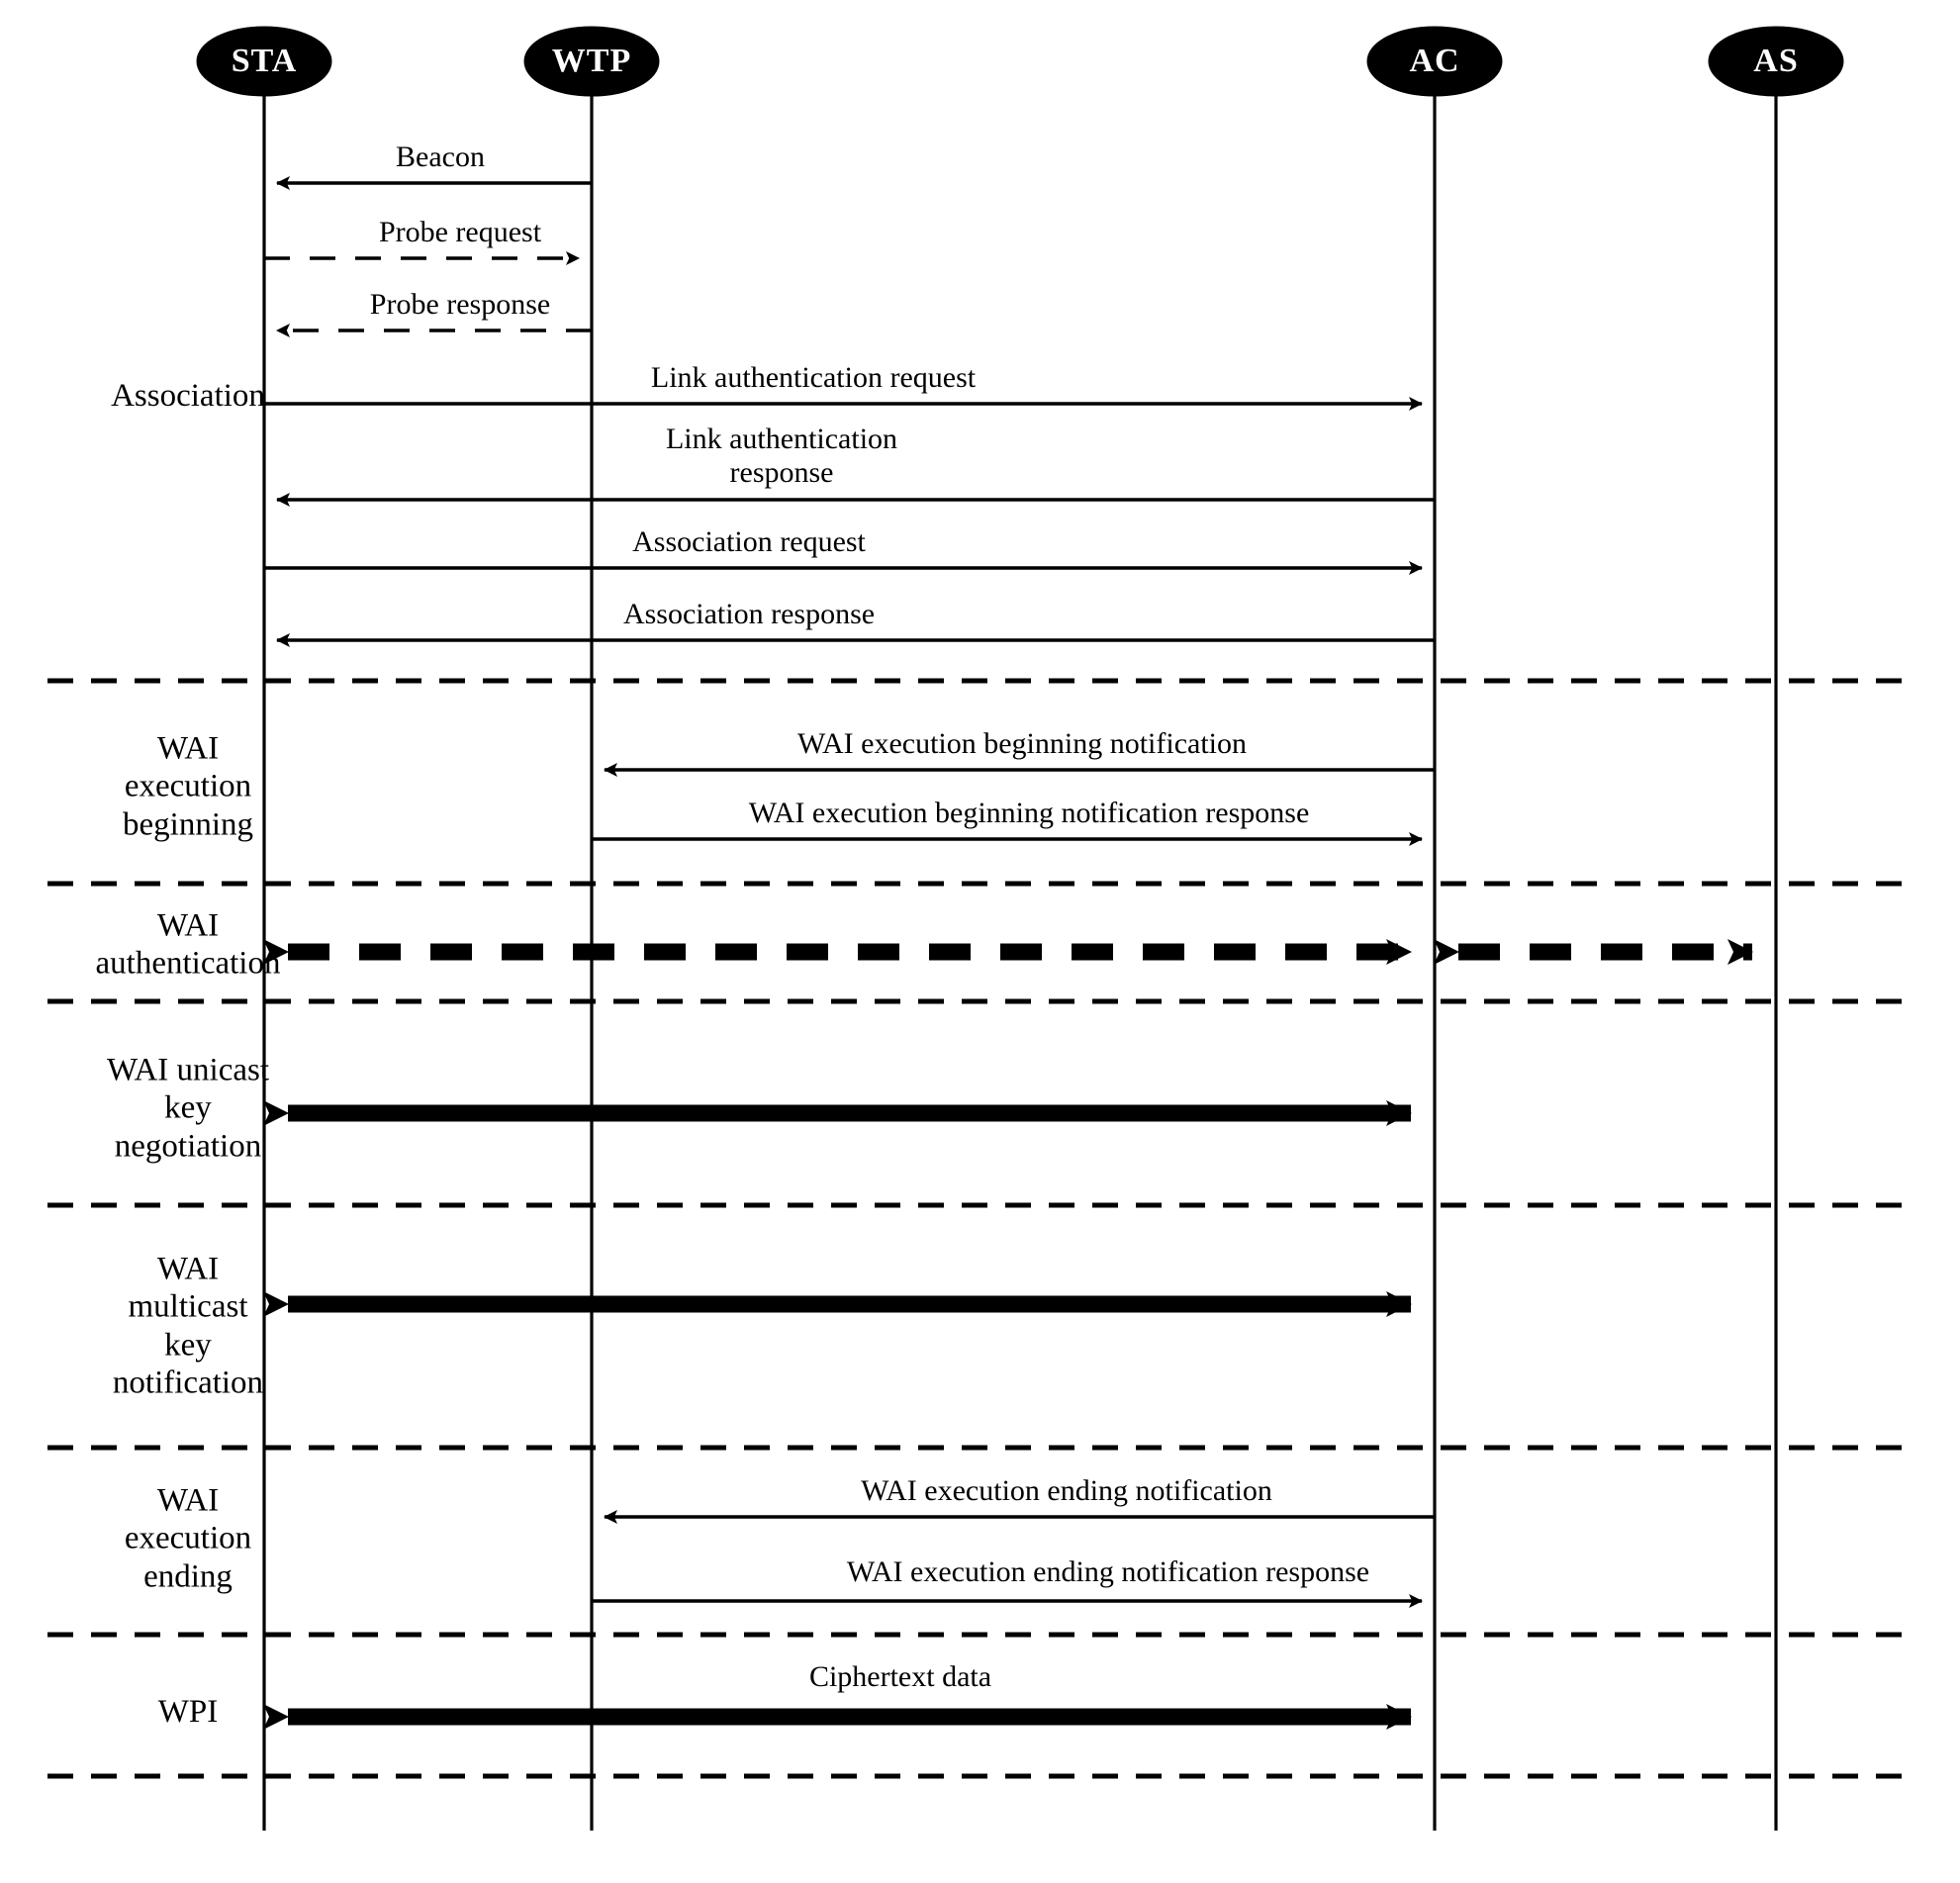  Describe the element at coordinates (188, 1326) in the screenshot. I see `stage-label-wai-multicast: WAI multicast key notification` at that location.